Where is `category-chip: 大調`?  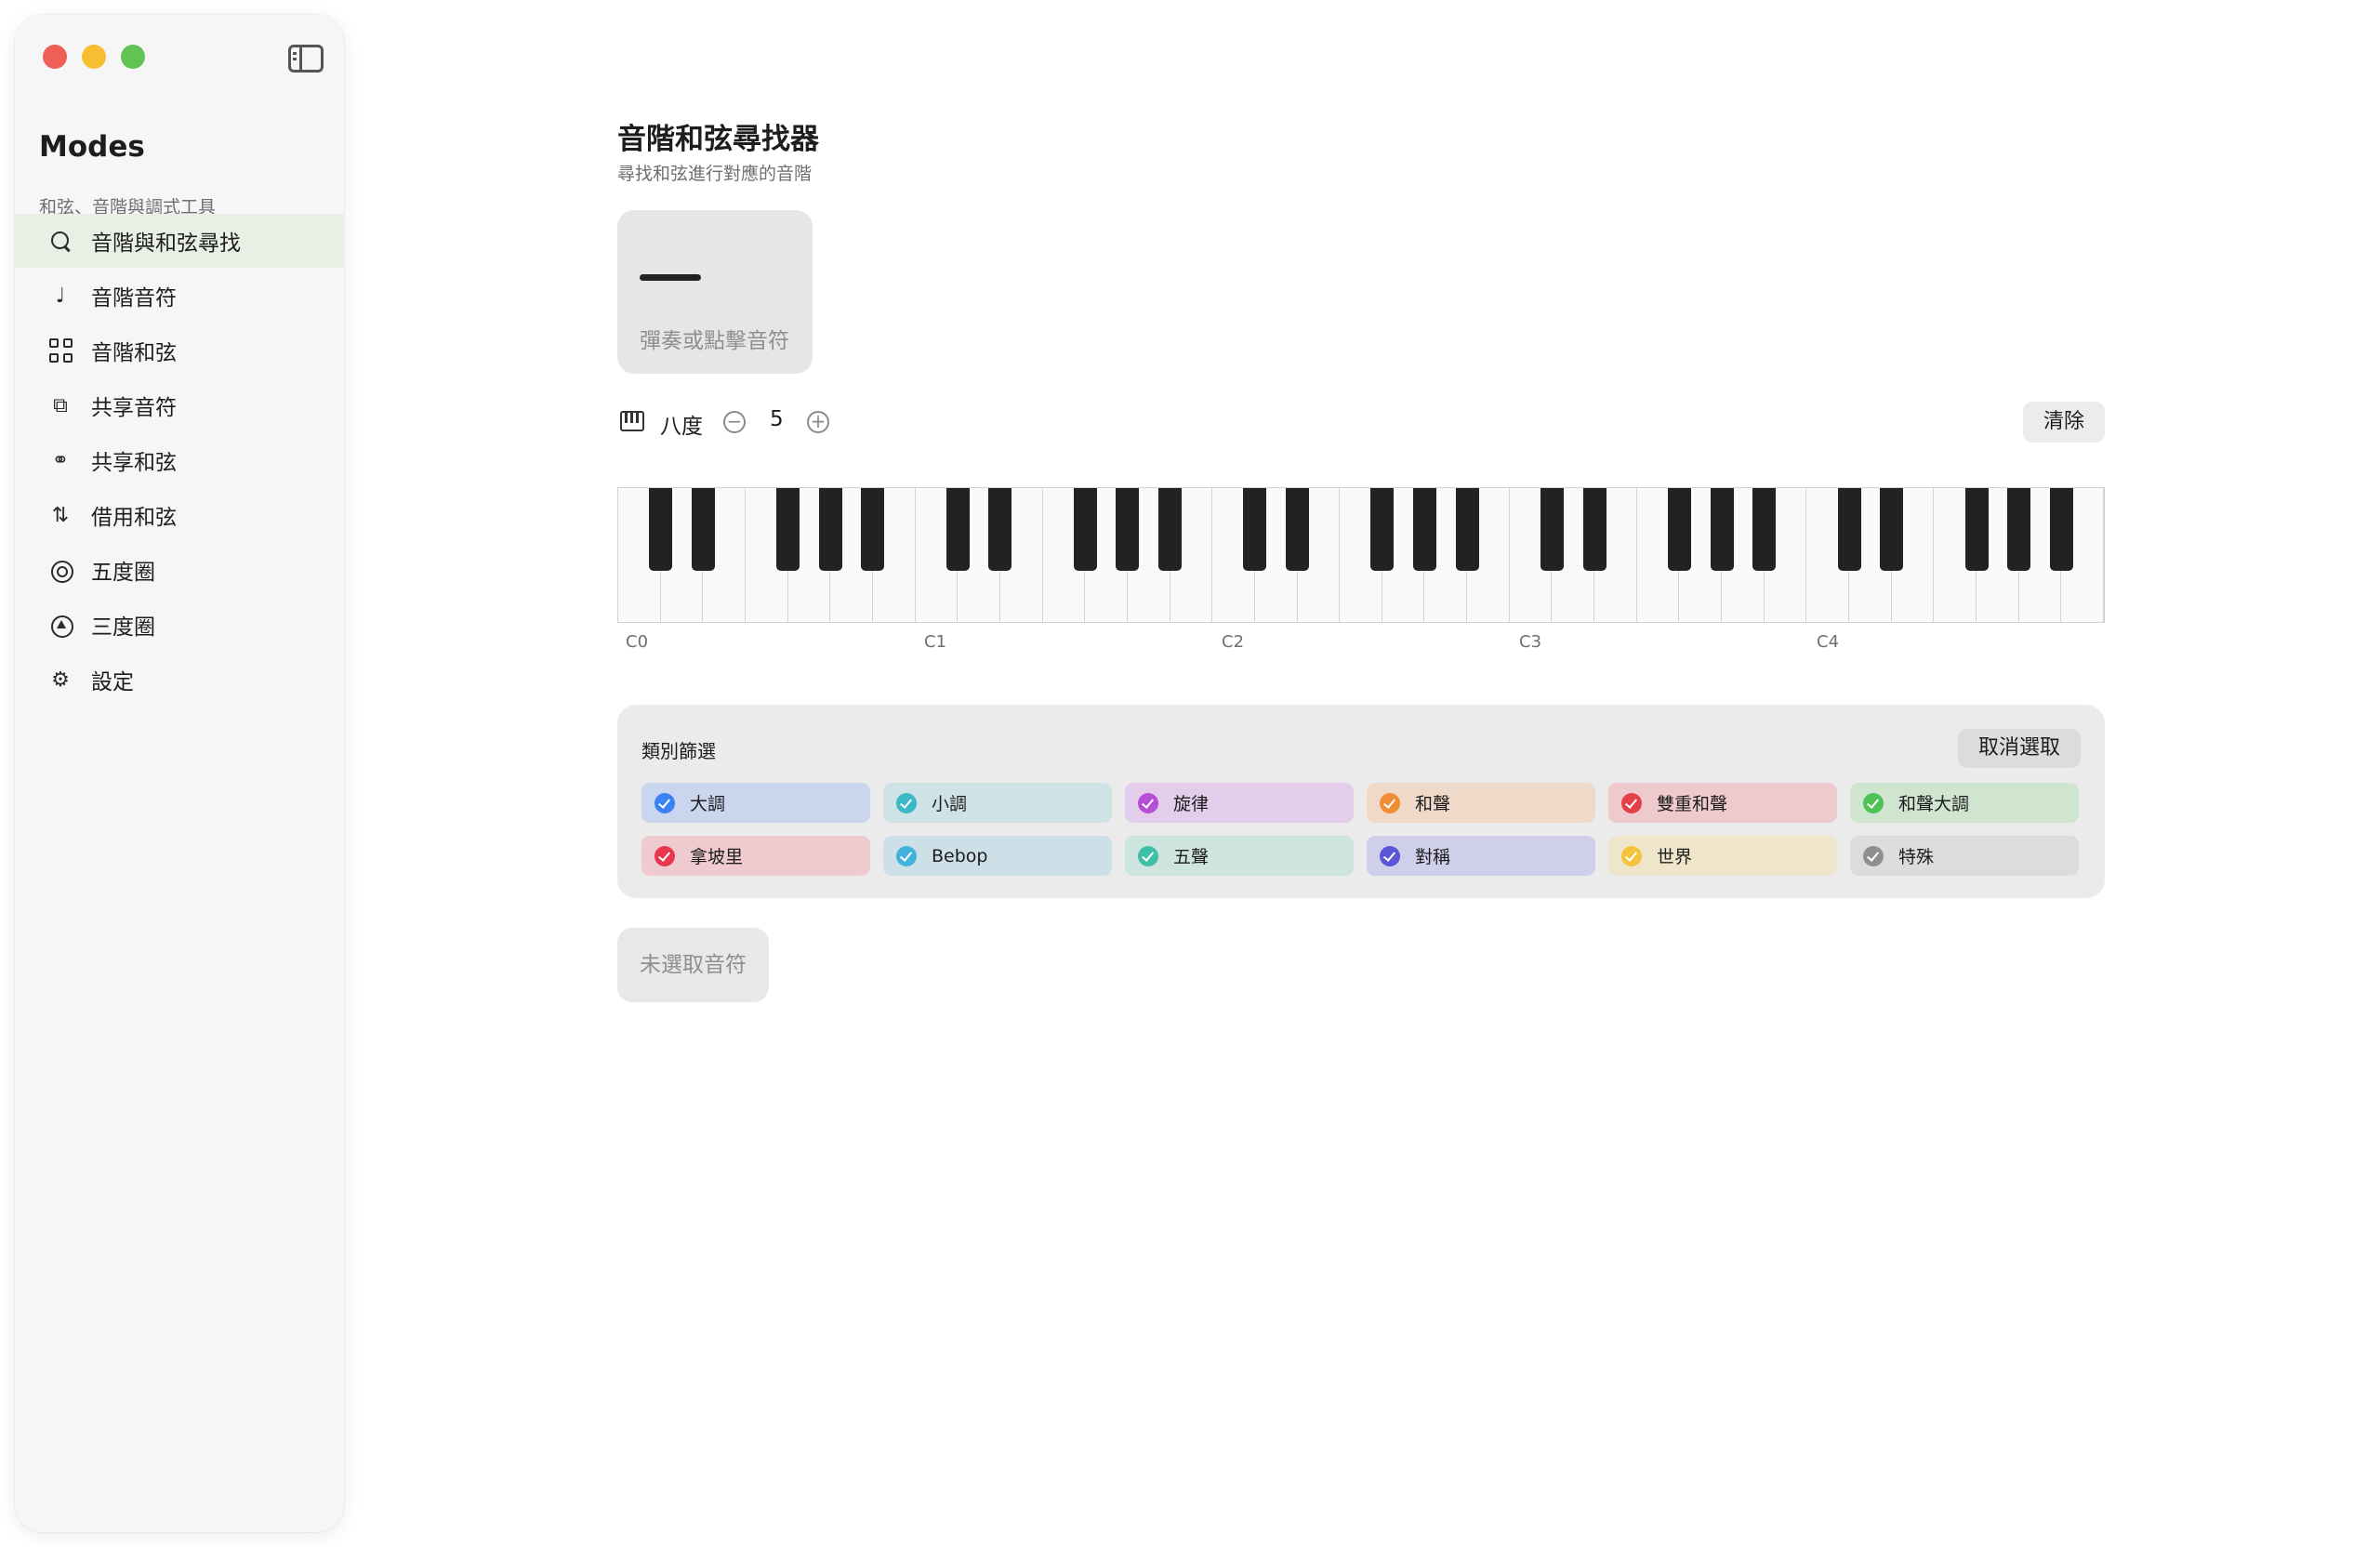 category-chip: 大調 is located at coordinates (755, 803).